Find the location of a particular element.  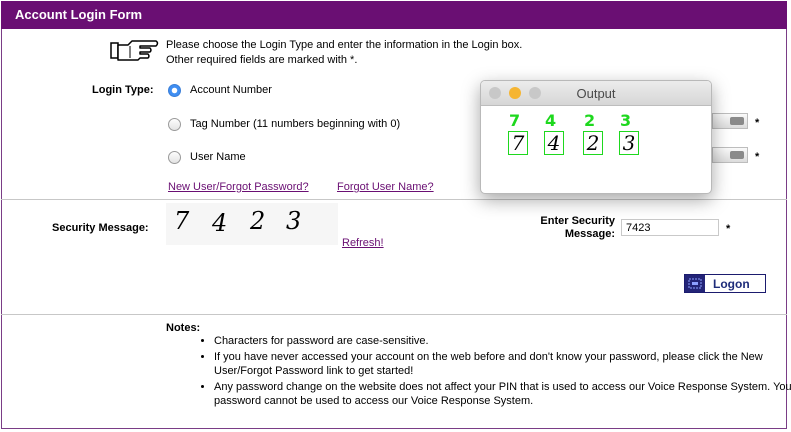

captcha-char: 7 is located at coordinates (182, 221).